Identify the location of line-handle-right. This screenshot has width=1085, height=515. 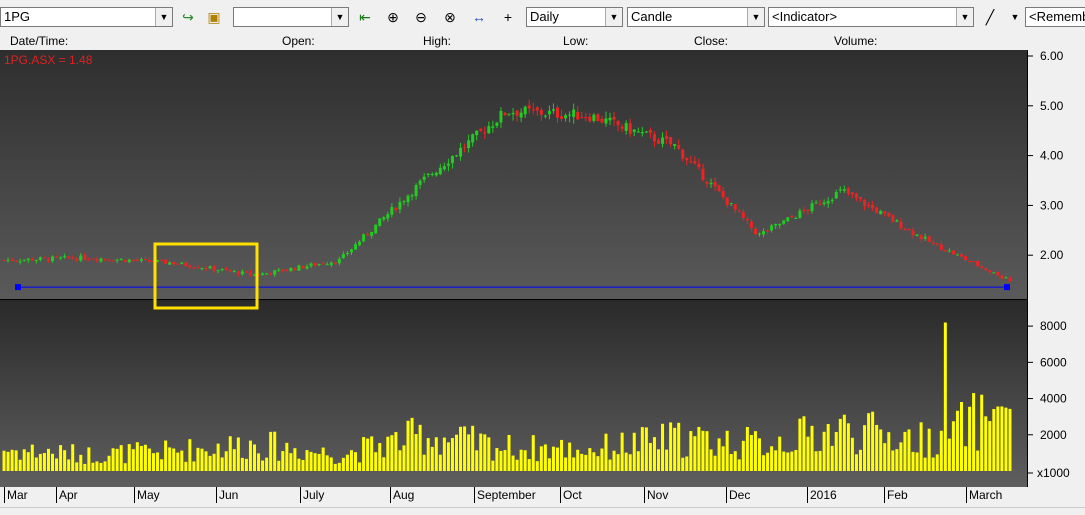
(1007, 287).